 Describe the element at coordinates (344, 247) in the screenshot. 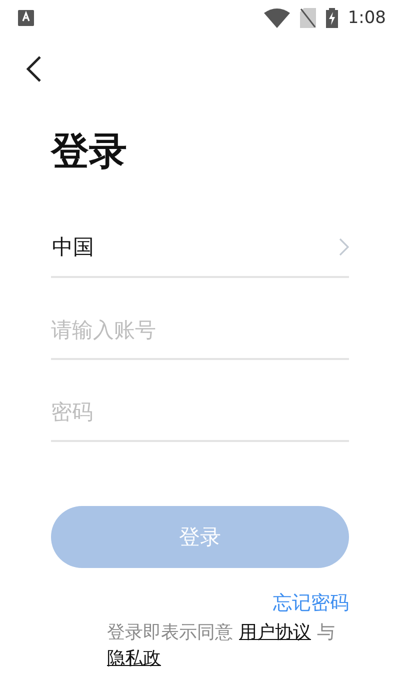

I see `chevron-right-icon` at that location.